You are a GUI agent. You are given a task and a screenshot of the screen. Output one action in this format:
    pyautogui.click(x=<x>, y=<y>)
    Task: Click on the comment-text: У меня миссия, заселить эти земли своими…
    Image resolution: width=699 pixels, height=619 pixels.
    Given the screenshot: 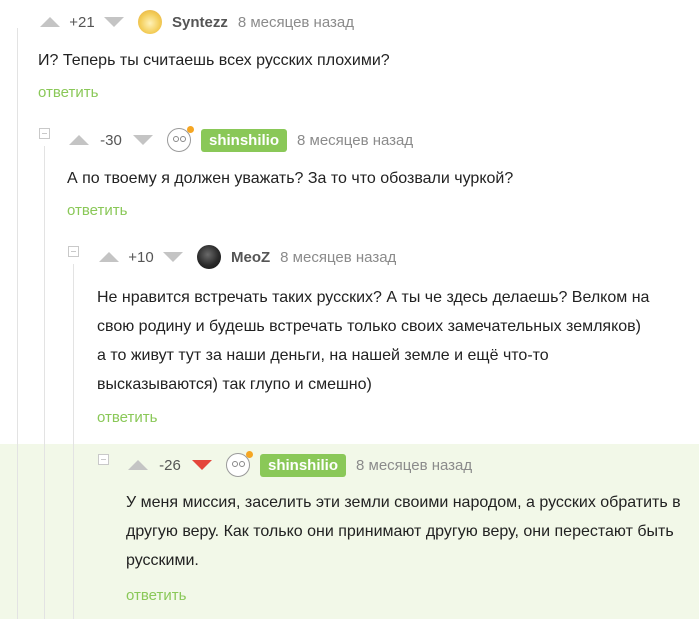 What is the action you would take?
    pyautogui.click(x=403, y=531)
    